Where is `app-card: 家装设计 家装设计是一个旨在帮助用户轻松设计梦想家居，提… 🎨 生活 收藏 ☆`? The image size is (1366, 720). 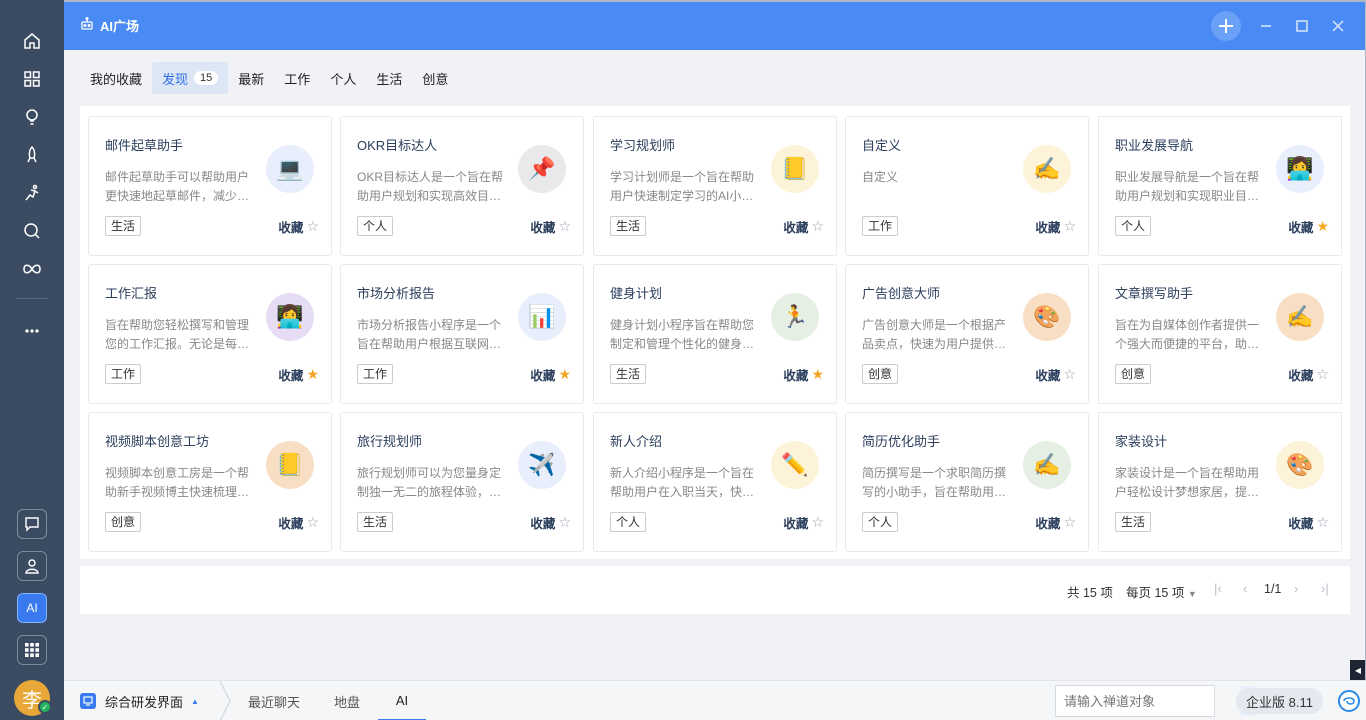 app-card: 家装设计 家装设计是一个旨在帮助用户轻松设计梦想家居，提… 🎨 生活 收藏 ☆ is located at coordinates (1220, 482).